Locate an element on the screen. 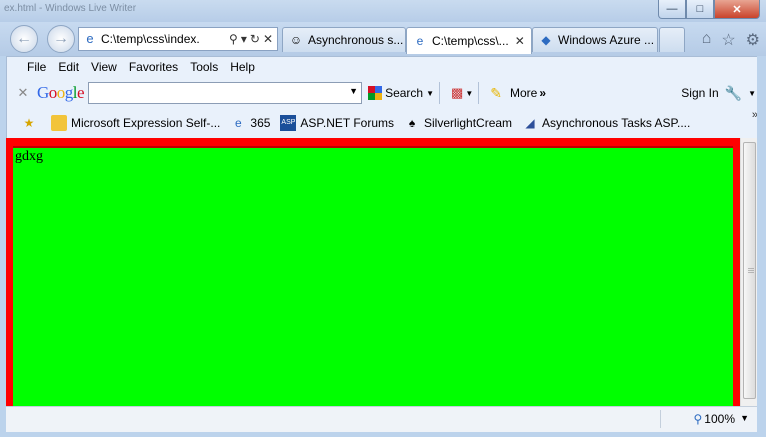 The height and width of the screenshot is (437, 766). gear-icon: ⚙ is located at coordinates (753, 40).